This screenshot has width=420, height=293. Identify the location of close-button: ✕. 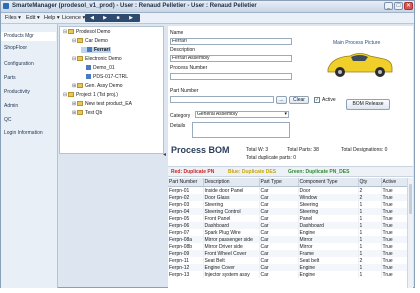
(408, 6).